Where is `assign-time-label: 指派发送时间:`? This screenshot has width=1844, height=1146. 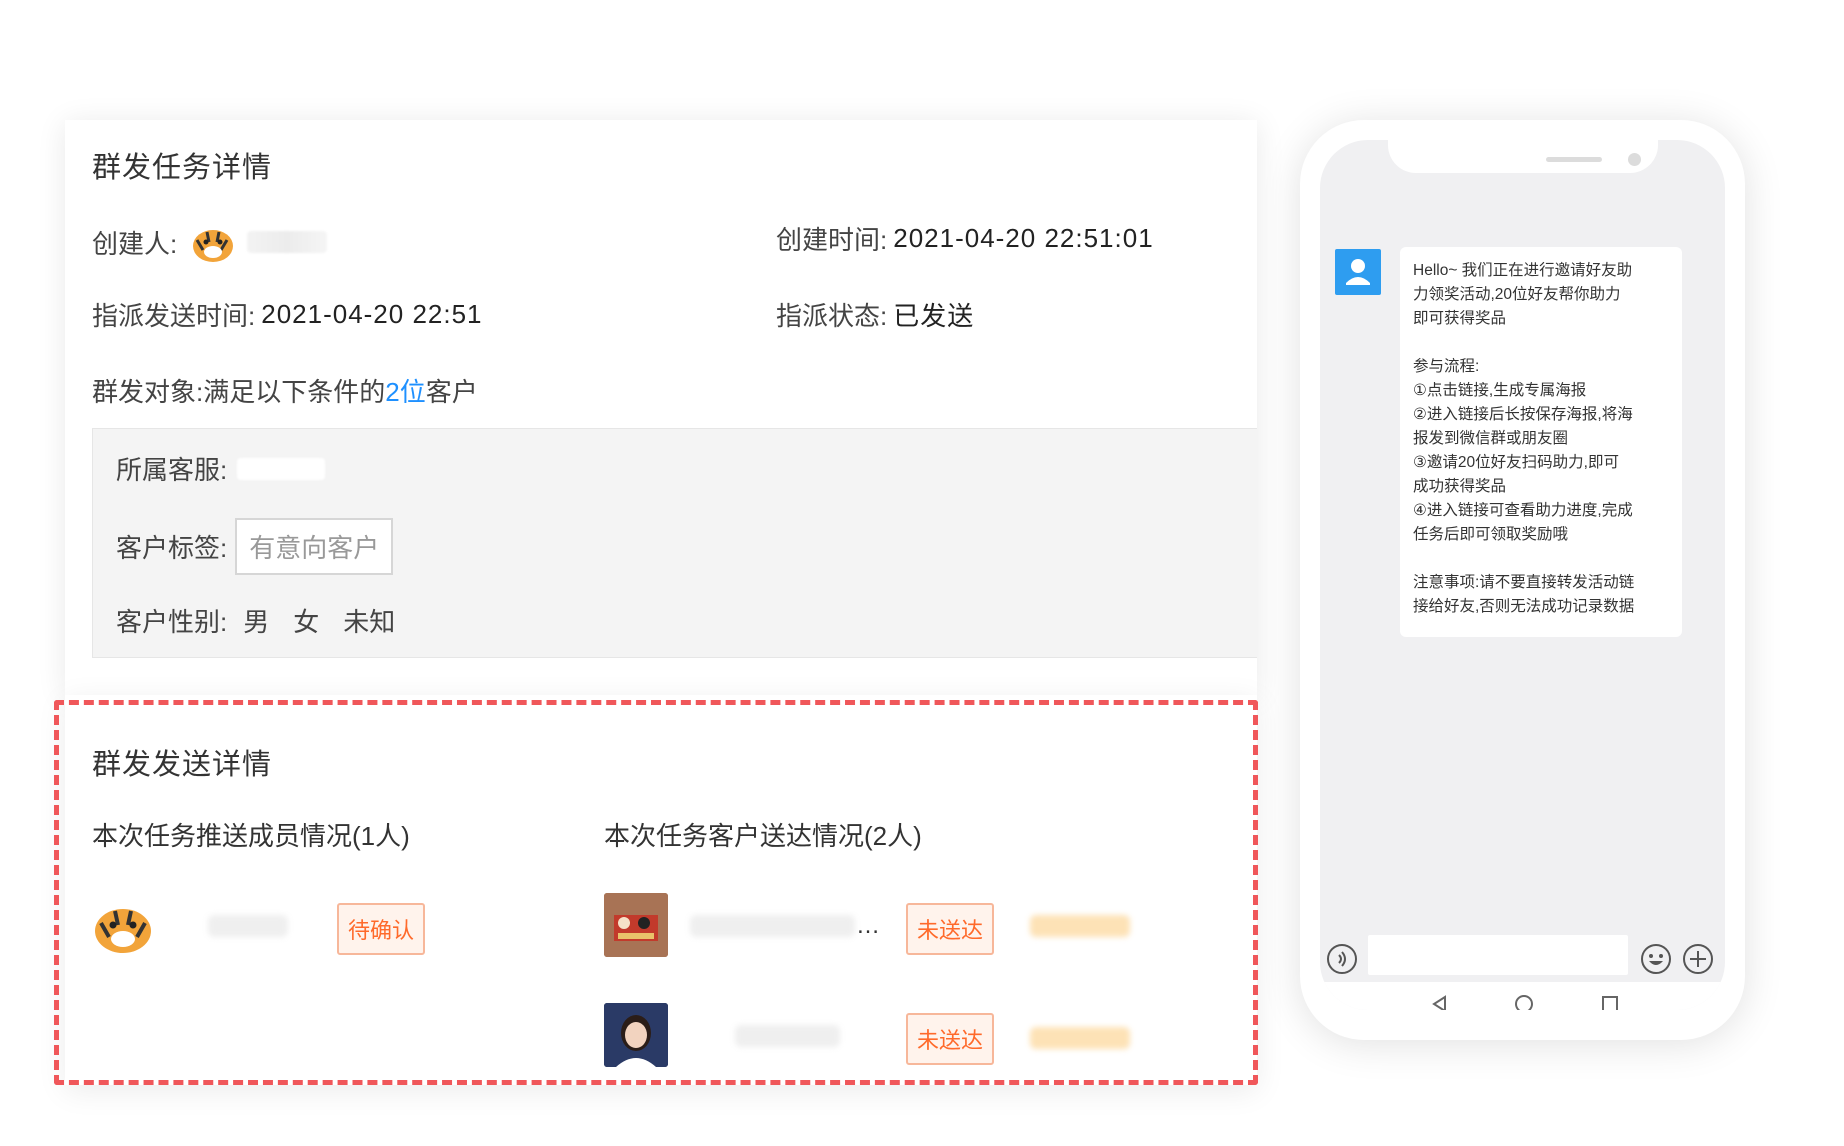 assign-time-label: 指派发送时间: is located at coordinates (174, 316).